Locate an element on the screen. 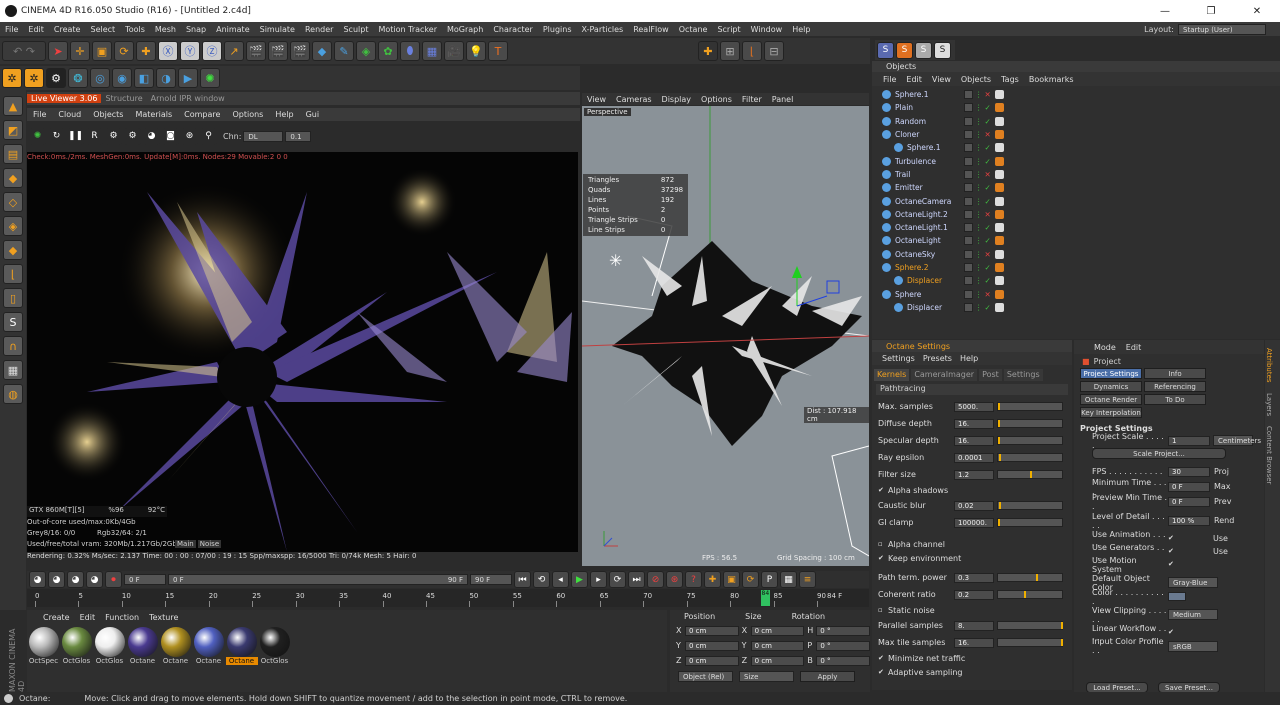 This screenshot has width=1280, height=705. objects-menu-file: File is located at coordinates (889, 79).